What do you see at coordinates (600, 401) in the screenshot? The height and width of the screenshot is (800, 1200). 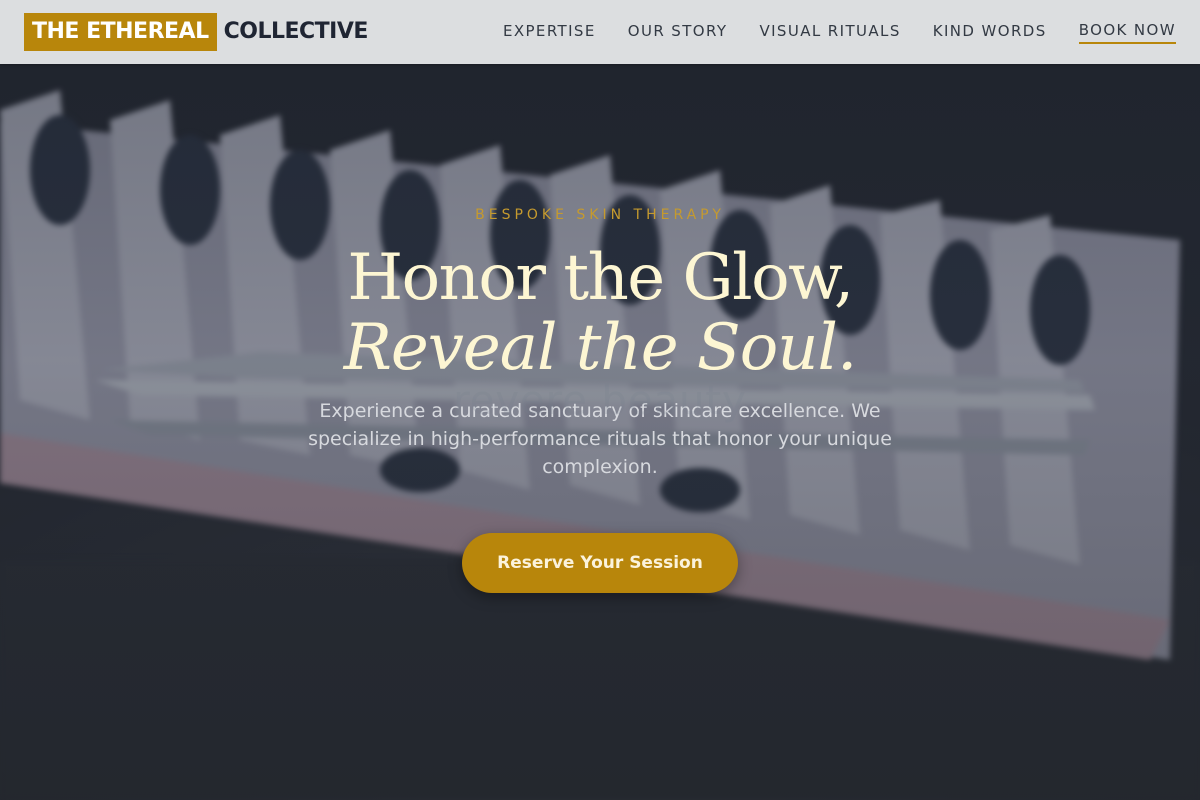 I see `hero-background-text: revere beauty` at bounding box center [600, 401].